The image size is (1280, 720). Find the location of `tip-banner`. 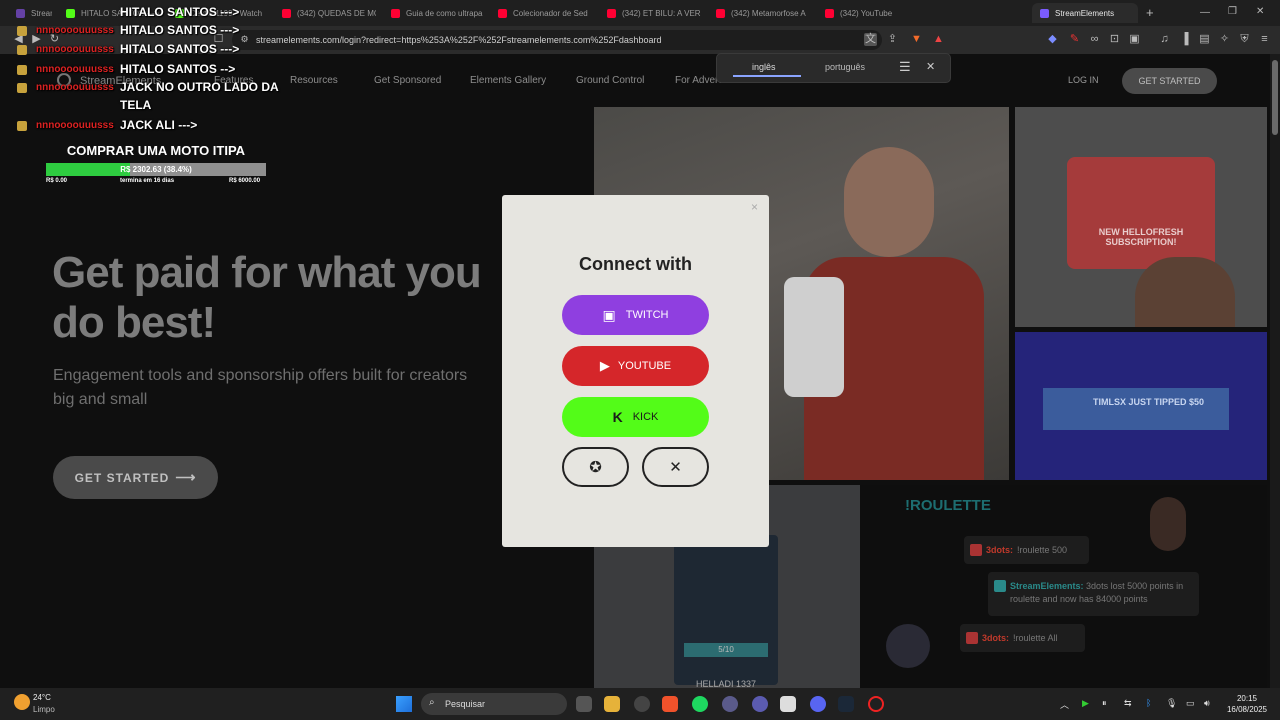

tip-banner is located at coordinates (1136, 409).